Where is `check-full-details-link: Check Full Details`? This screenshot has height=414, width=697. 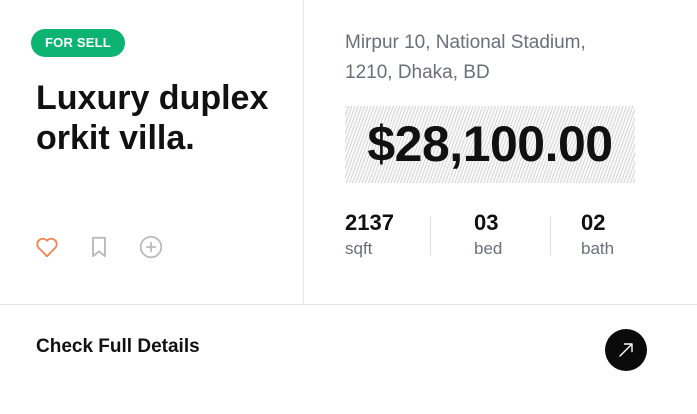
check-full-details-link: Check Full Details is located at coordinates (118, 347).